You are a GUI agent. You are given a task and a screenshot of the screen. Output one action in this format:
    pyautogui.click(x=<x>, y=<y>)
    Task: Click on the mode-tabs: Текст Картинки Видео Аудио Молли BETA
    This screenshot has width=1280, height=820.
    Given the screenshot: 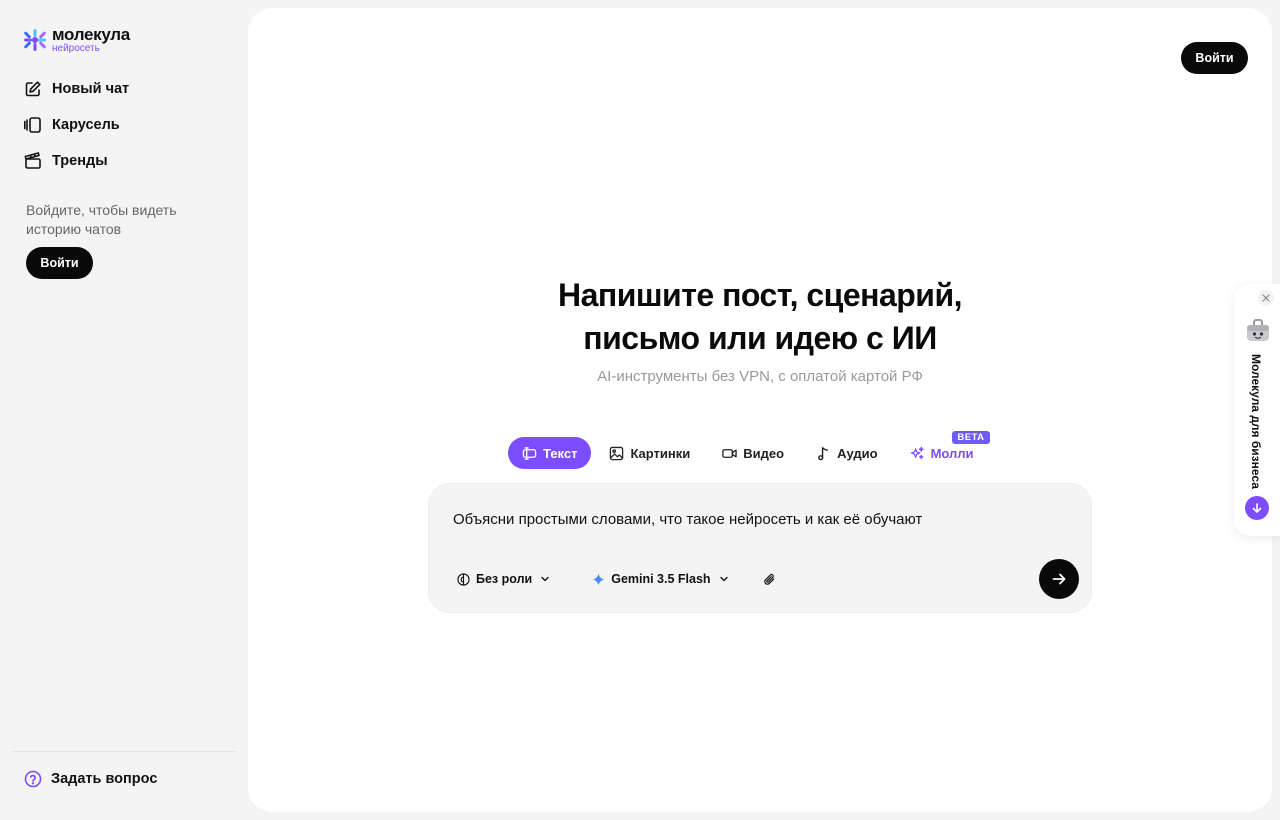 What is the action you would take?
    pyautogui.click(x=749, y=450)
    